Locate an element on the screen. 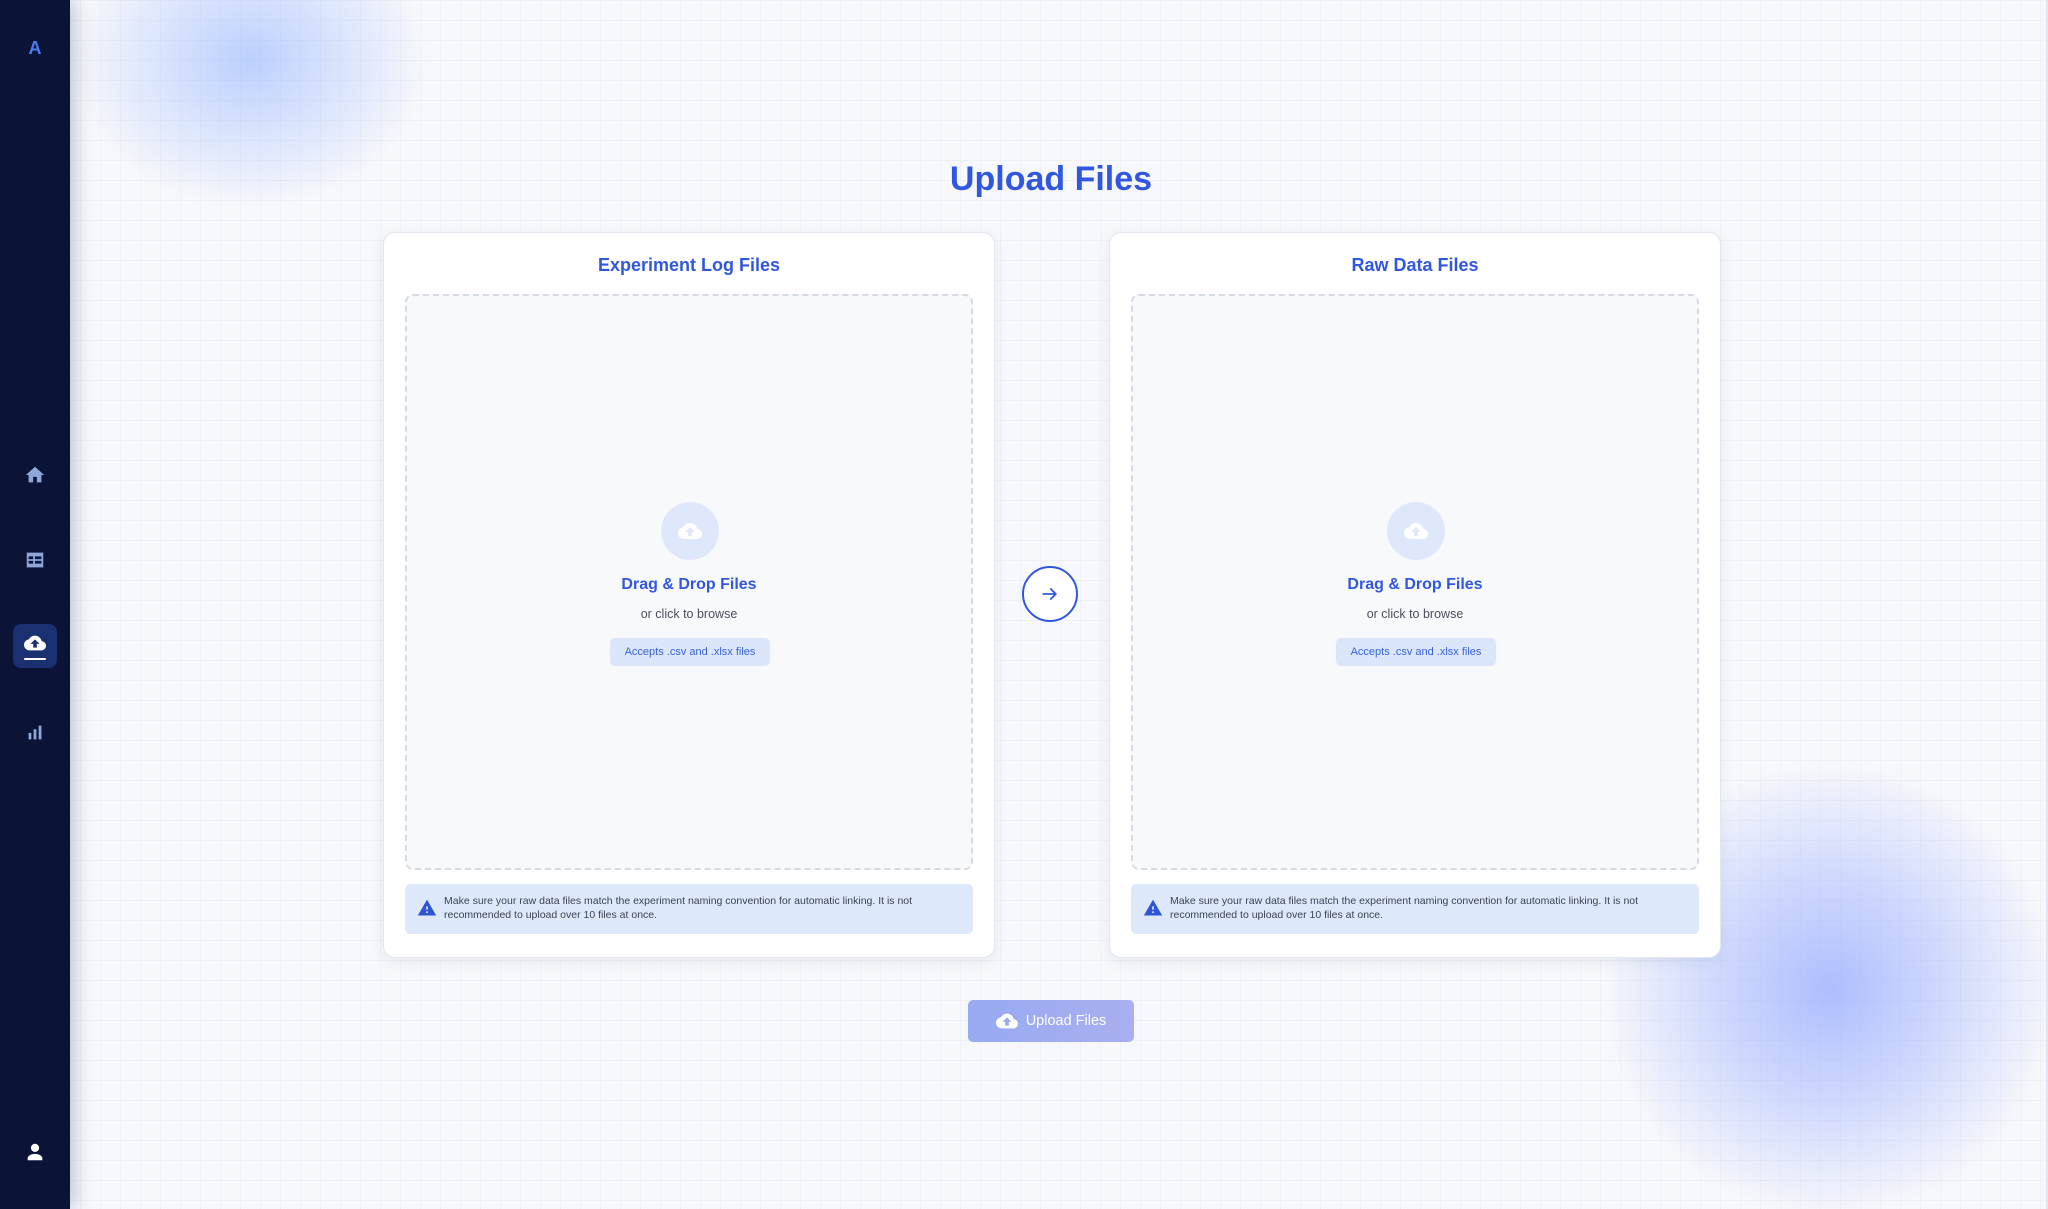  sidebar-item-table is located at coordinates (35, 560).